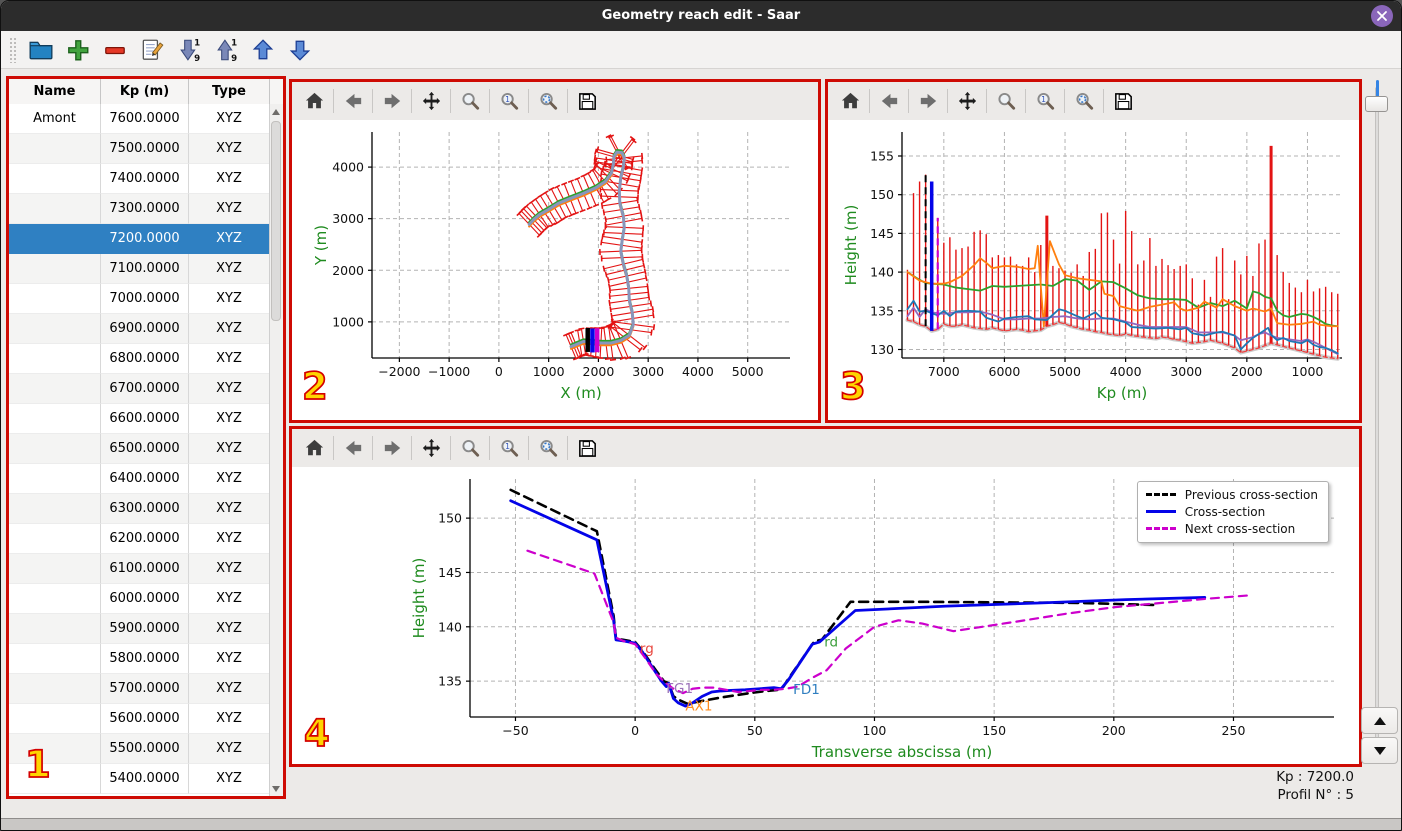  Describe the element at coordinates (145, 239) in the screenshot. I see `table-cell: 7200.0000` at that location.